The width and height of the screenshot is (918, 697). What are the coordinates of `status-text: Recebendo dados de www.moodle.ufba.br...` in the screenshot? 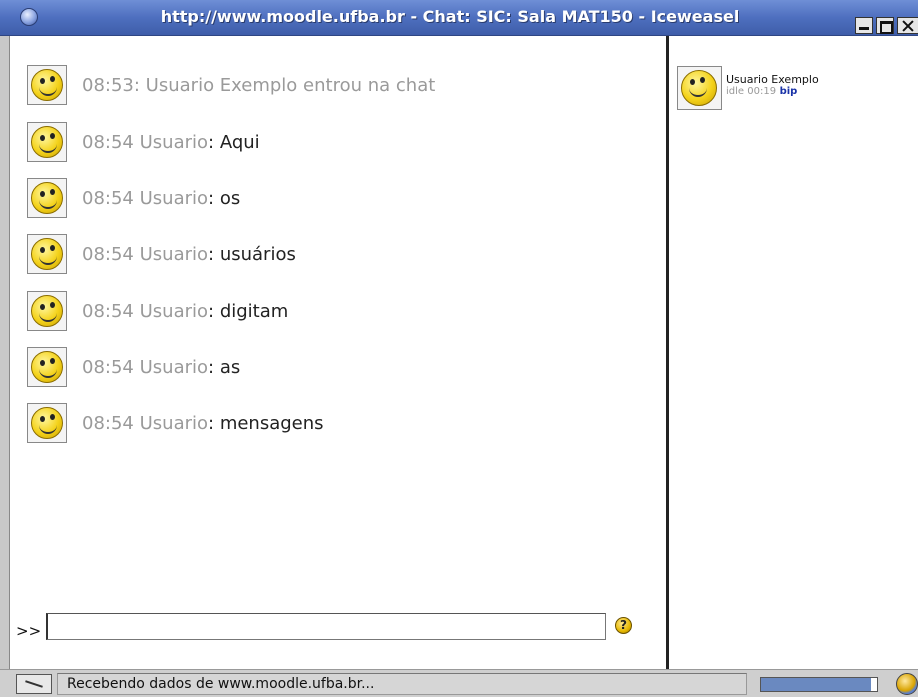 It's located at (402, 684).